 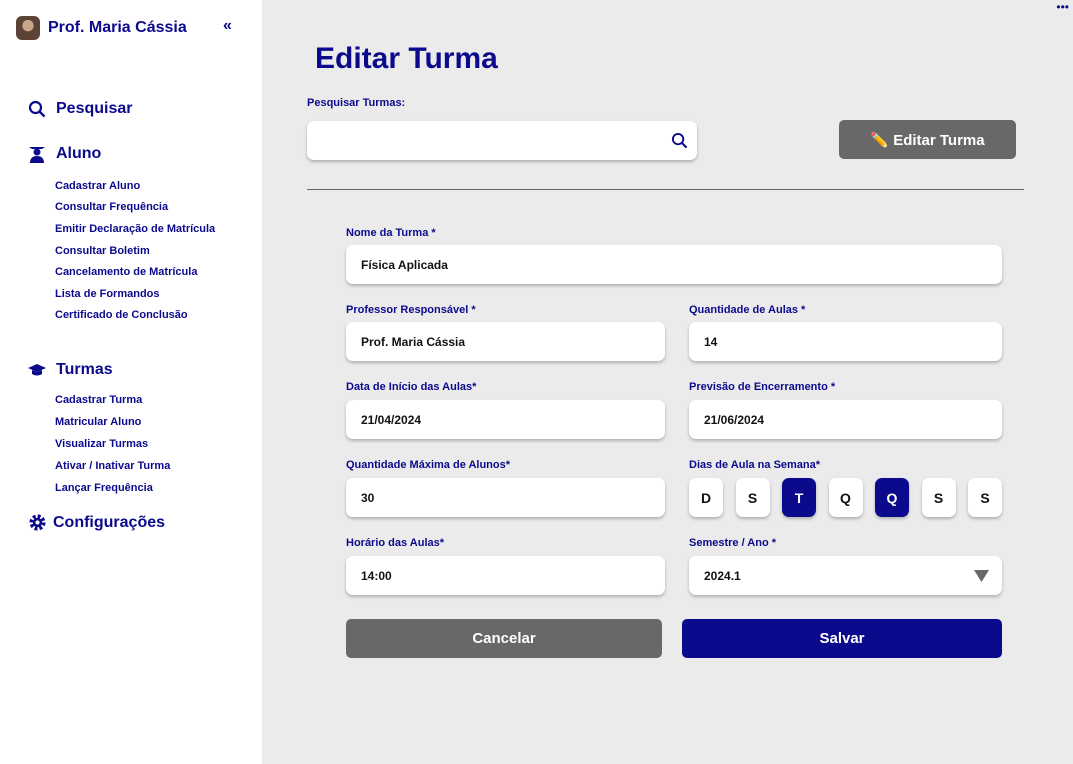 I want to click on max-input: 30, so click(x=505, y=497).